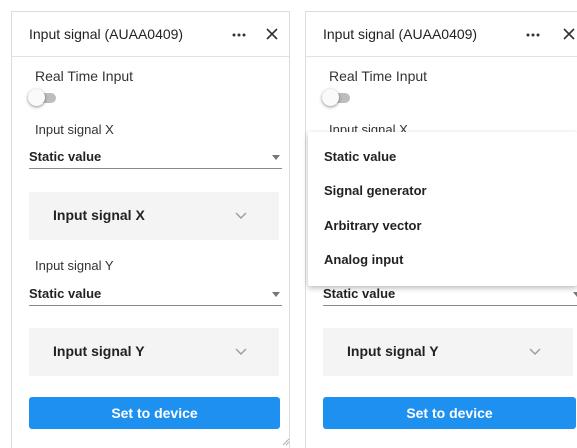  What do you see at coordinates (65, 156) in the screenshot?
I see `input-signal-x-selected-value: Static value` at bounding box center [65, 156].